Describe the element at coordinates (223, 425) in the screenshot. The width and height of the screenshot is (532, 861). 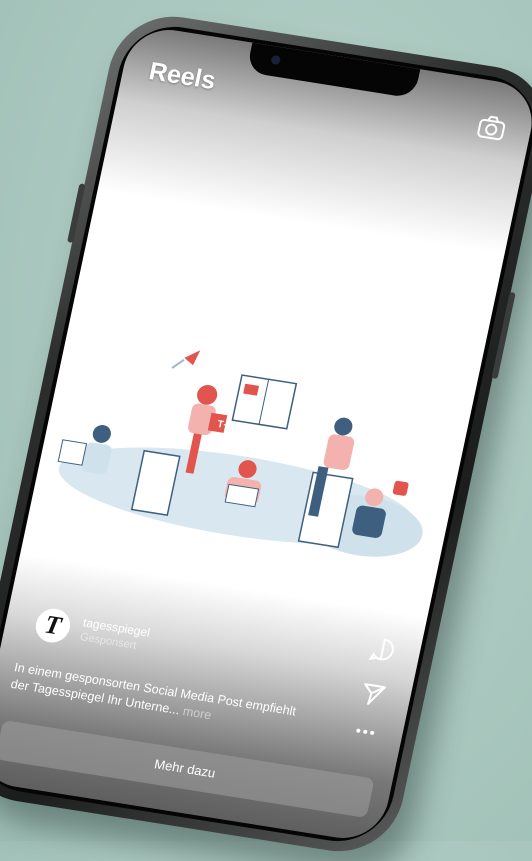
I see `tplus-badge: T+` at that location.